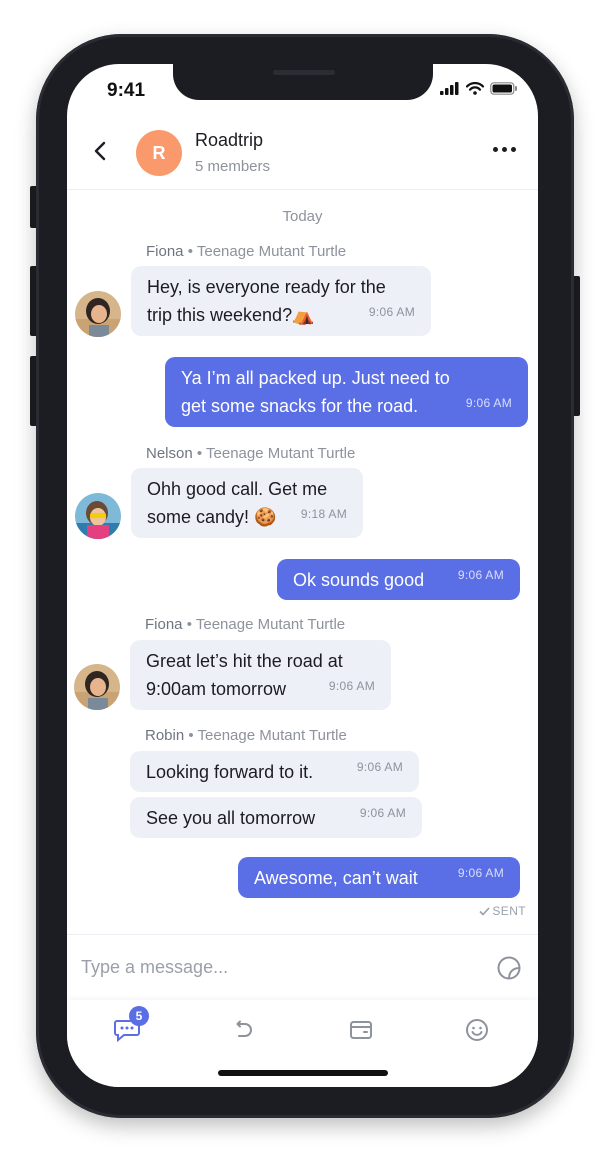 This screenshot has height=1152, width=610. What do you see at coordinates (126, 90) in the screenshot?
I see `status-time: 9:41` at bounding box center [126, 90].